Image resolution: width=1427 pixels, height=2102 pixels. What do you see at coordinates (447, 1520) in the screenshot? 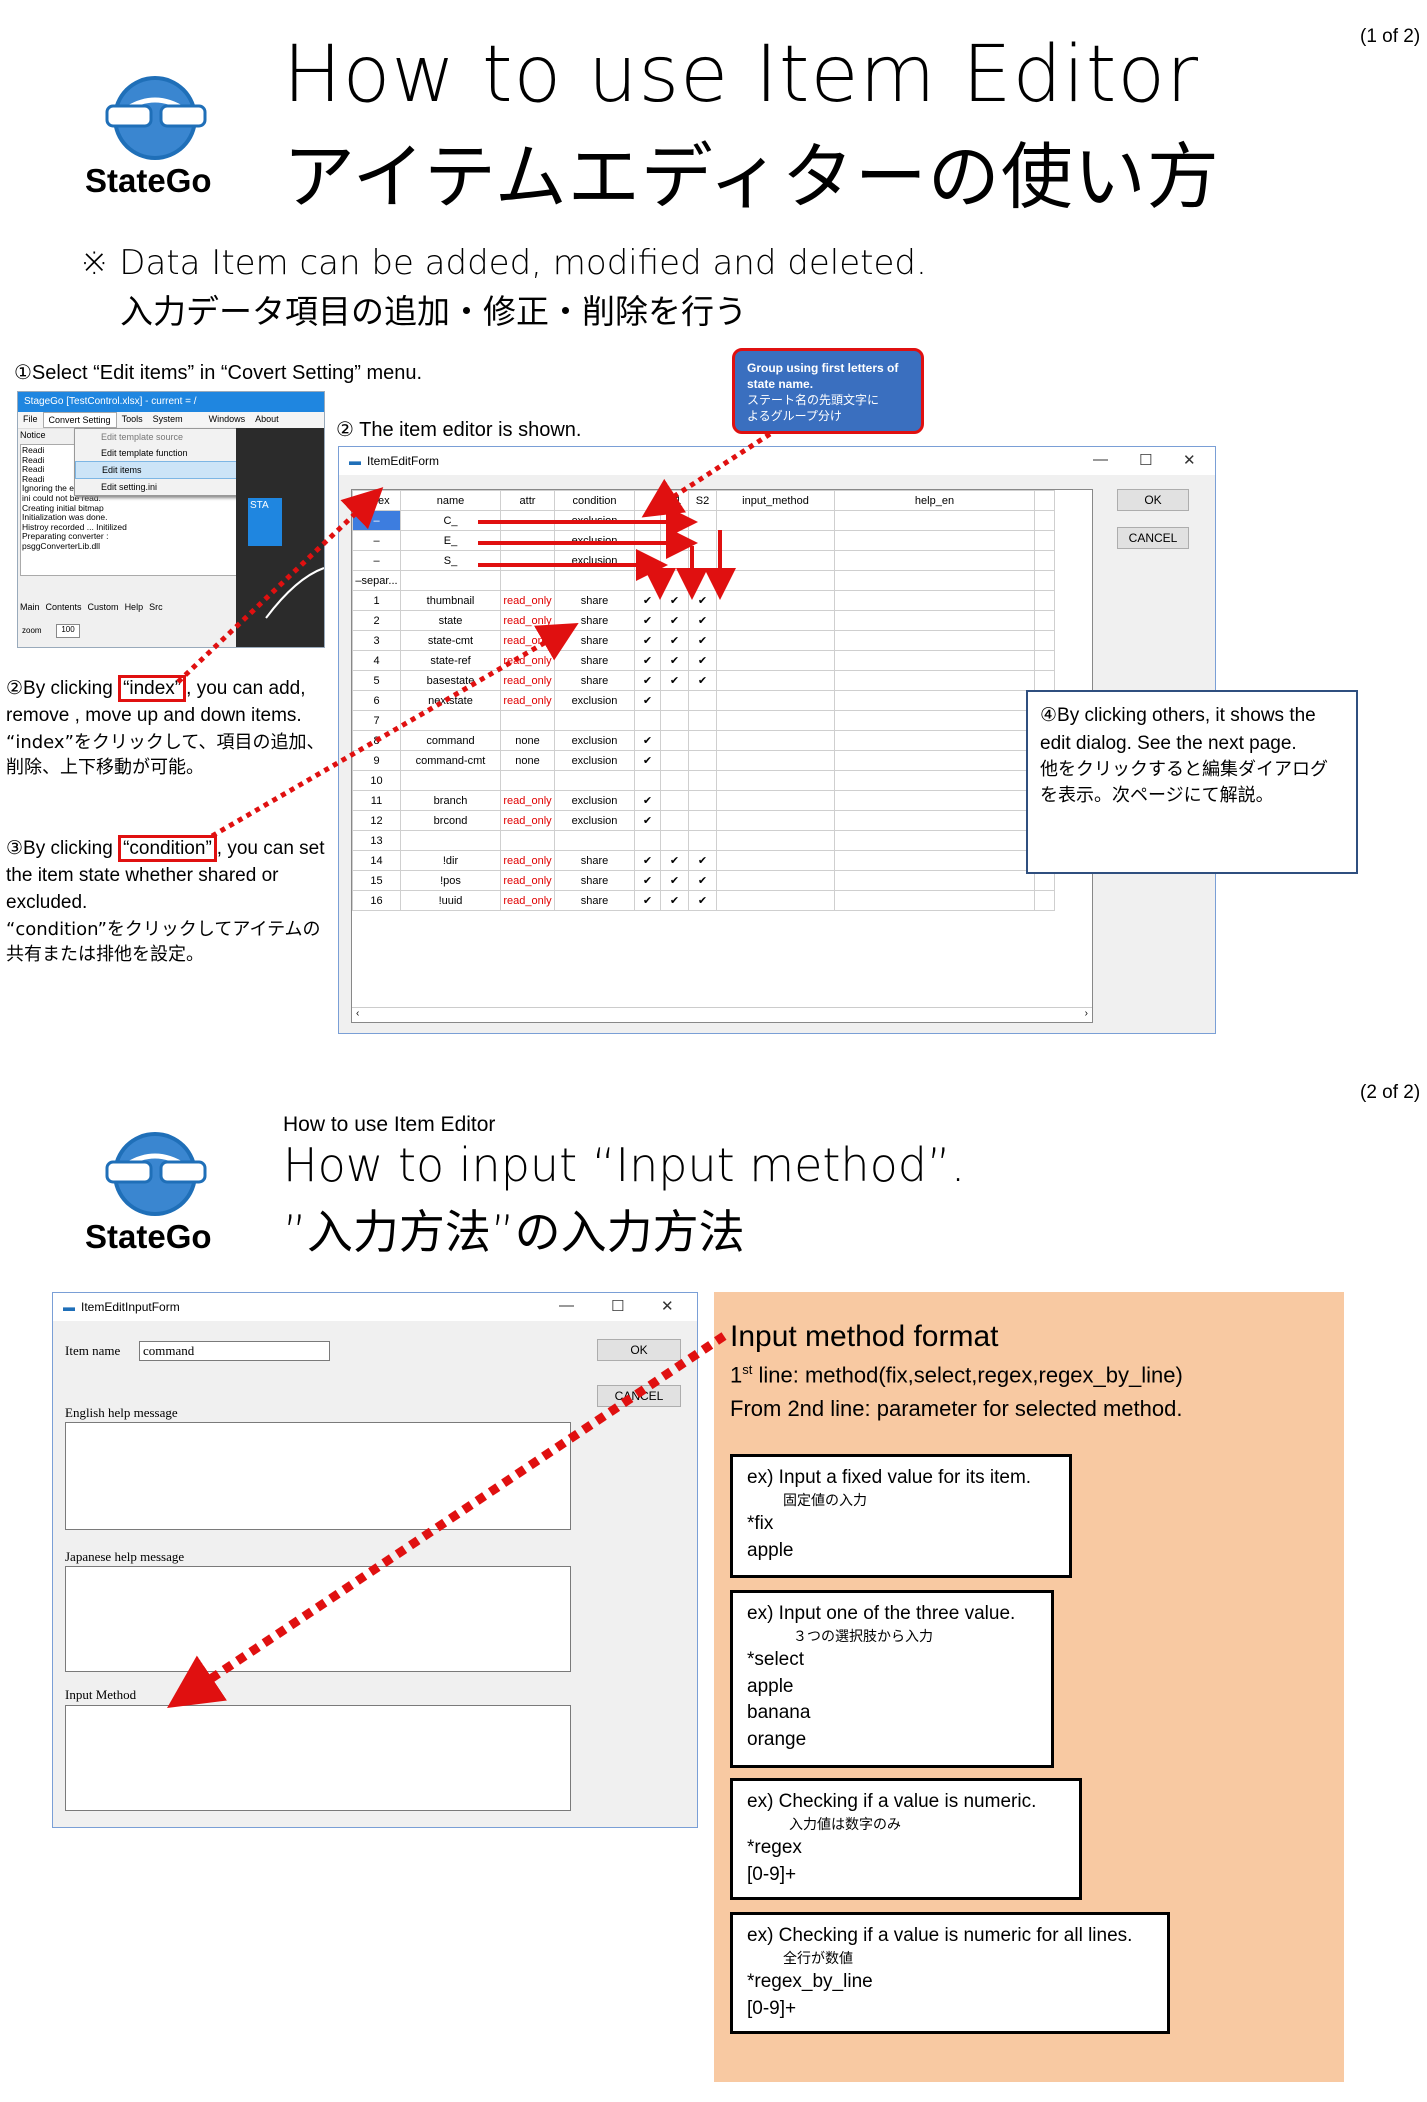
I see `page2-arrow` at bounding box center [447, 1520].